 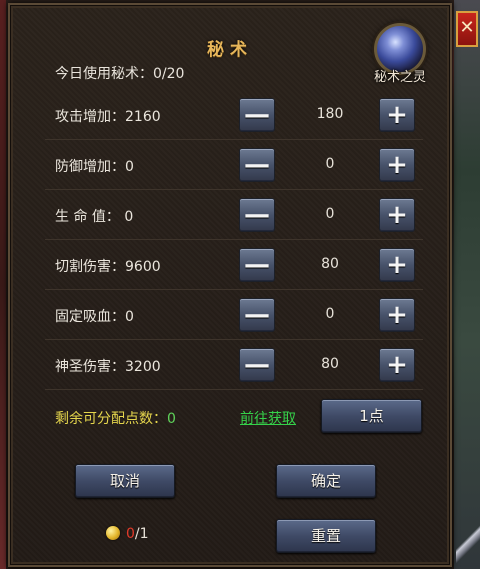 What do you see at coordinates (108, 267) in the screenshot?
I see `stat-label: 切割伤害：9600` at bounding box center [108, 267].